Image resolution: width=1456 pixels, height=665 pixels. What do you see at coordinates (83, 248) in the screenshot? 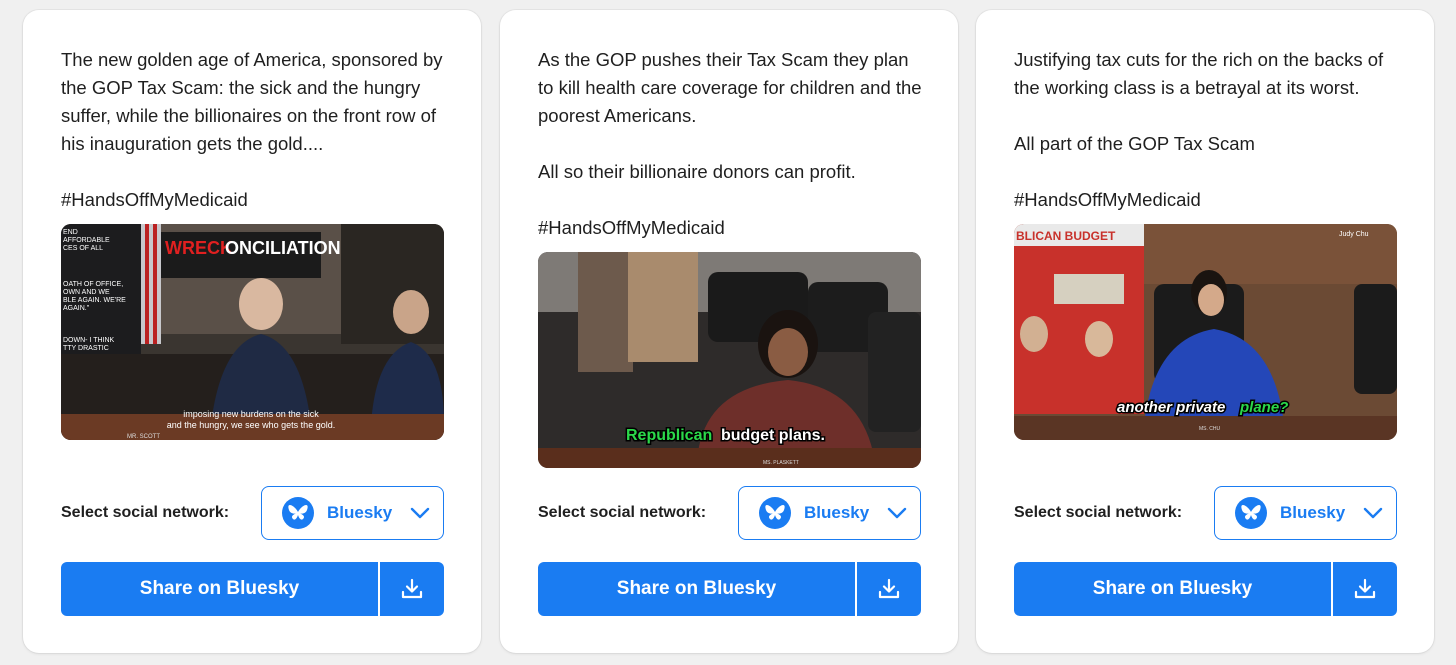
I see `svg-text: CES OF ALL` at bounding box center [83, 248].